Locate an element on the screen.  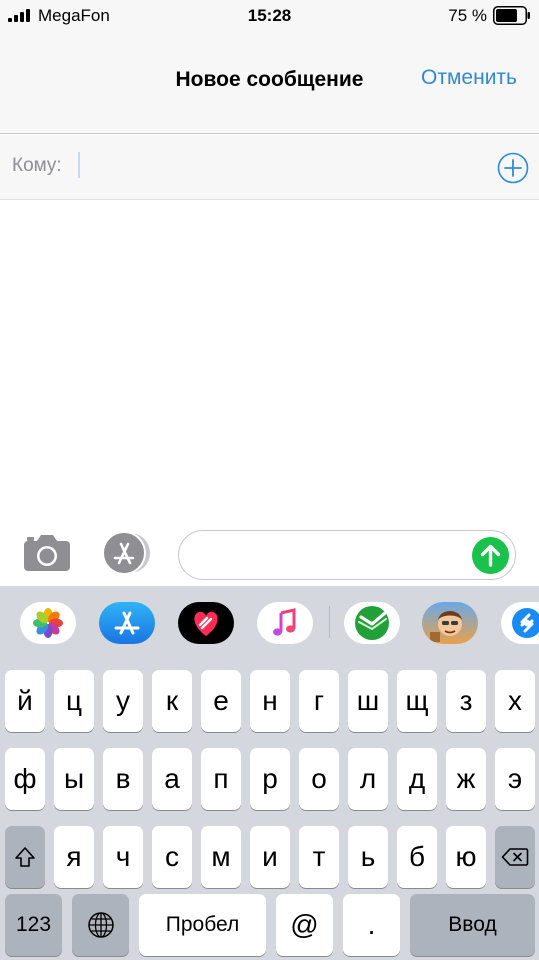
numbers-key: 123 is located at coordinates (33, 925).